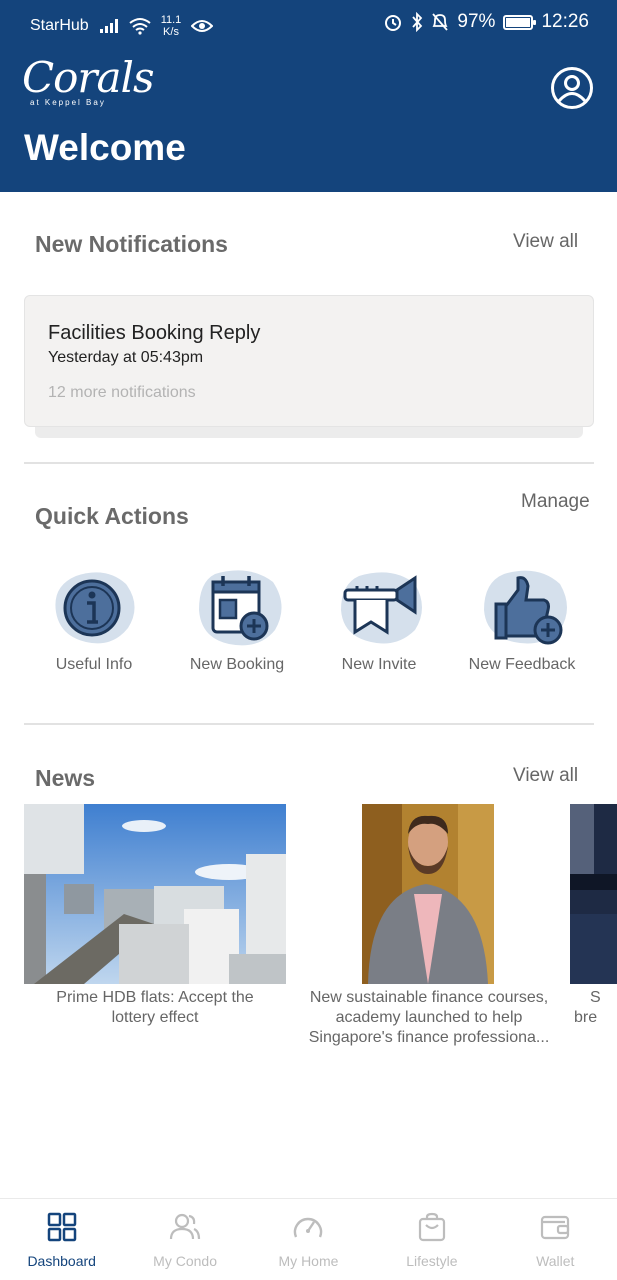  I want to click on news-image-hdb-flats, so click(155, 894).